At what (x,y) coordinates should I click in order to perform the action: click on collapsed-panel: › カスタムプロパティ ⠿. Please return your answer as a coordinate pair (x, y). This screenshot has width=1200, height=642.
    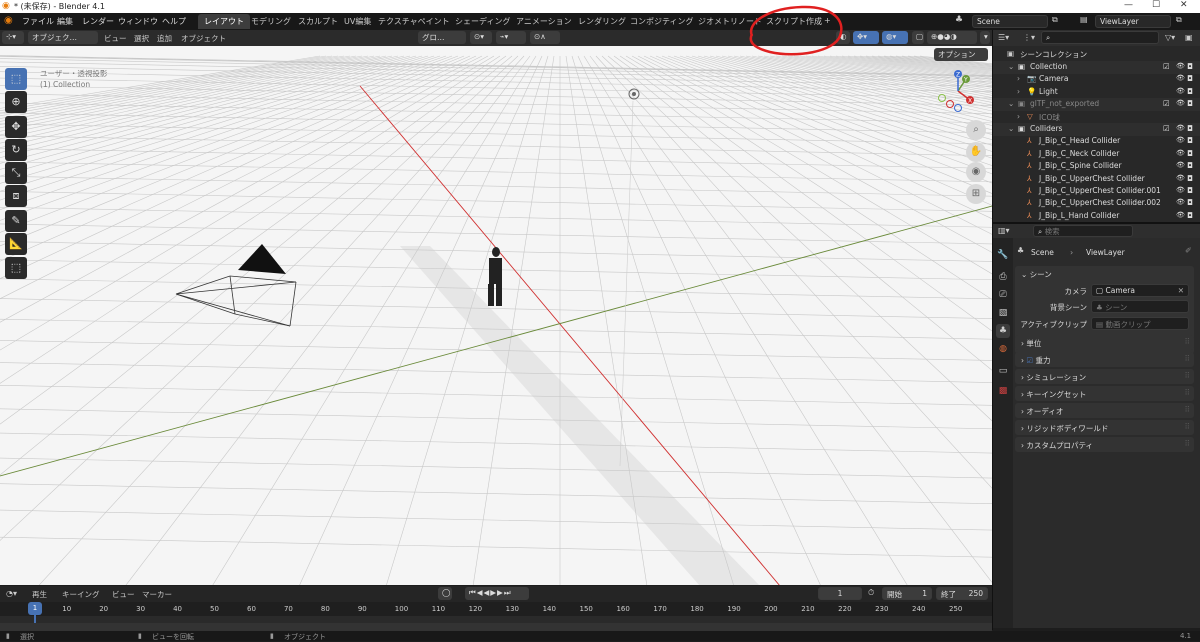
    Looking at the image, I should click on (1104, 444).